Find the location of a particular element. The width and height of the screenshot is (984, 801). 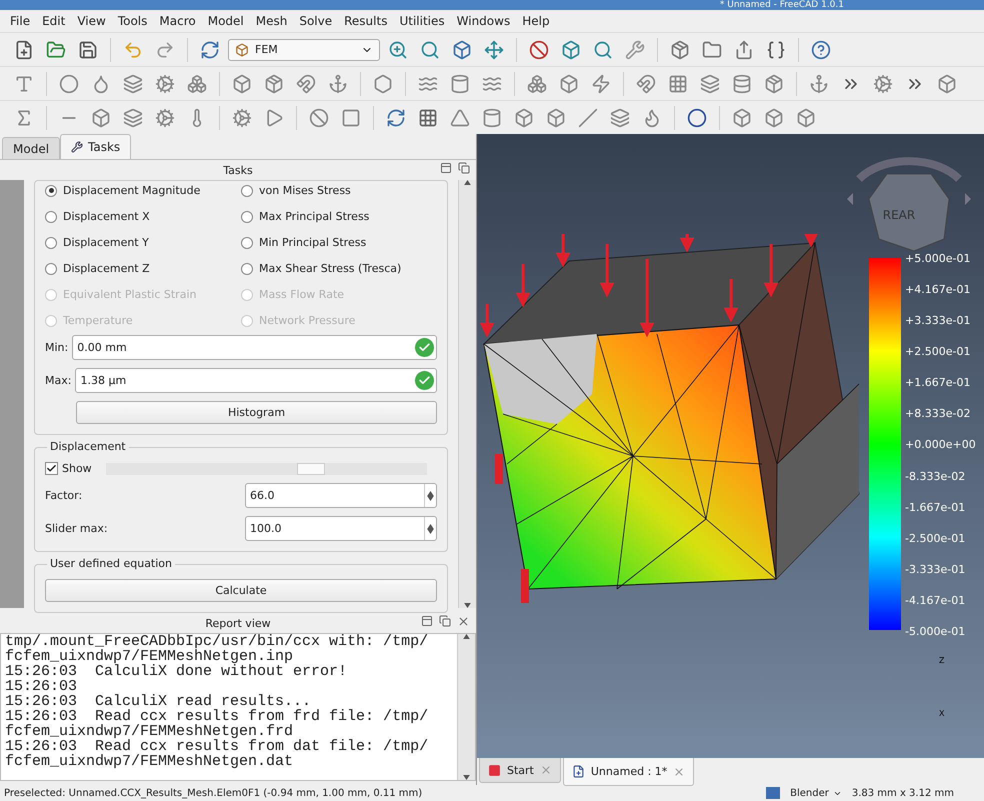

scale-label: -1.667e-01 is located at coordinates (935, 507).